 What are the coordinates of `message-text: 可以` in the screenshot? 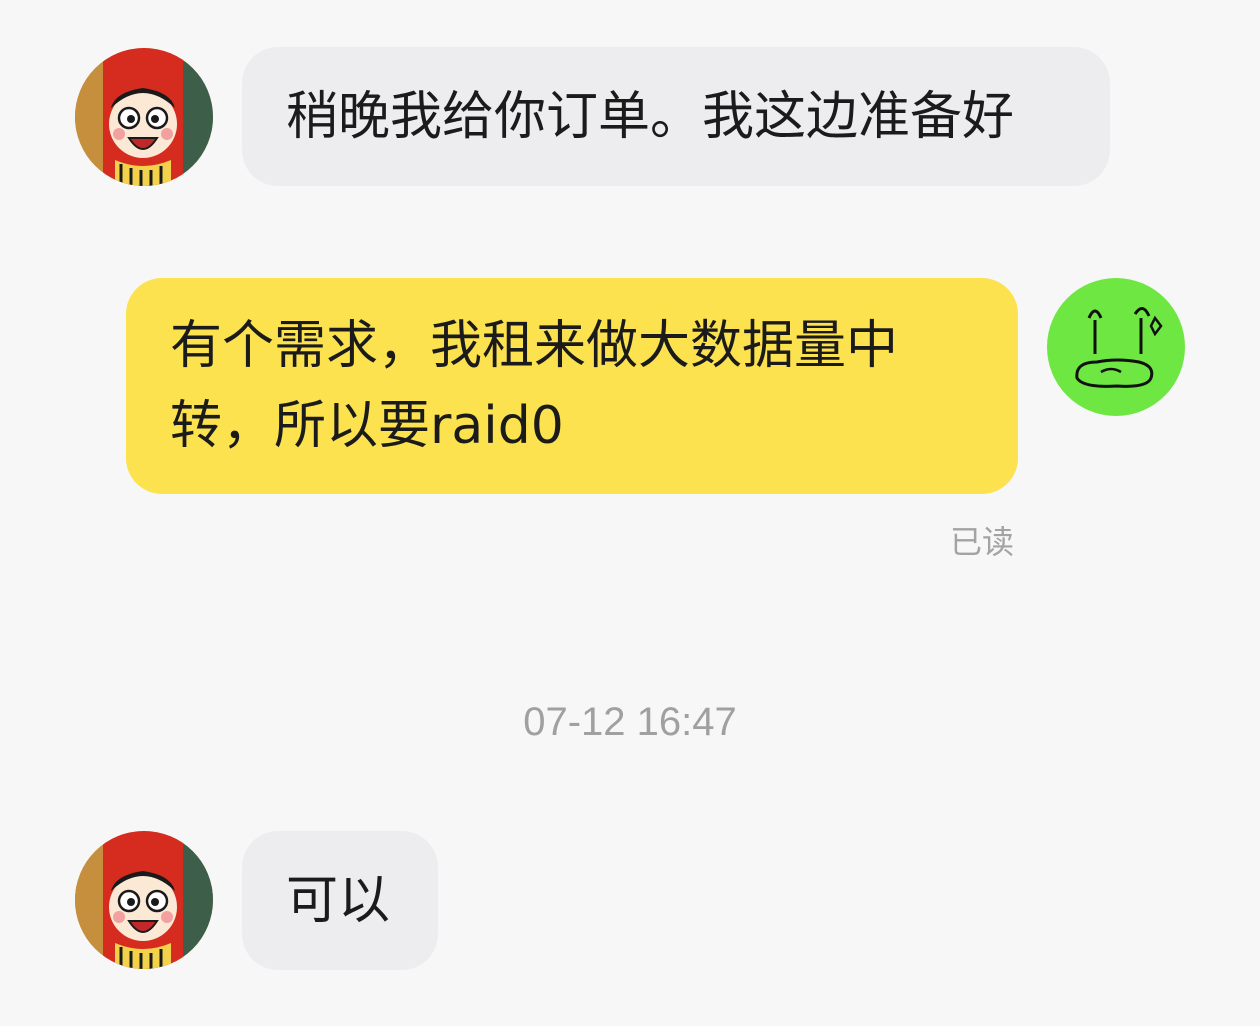 It's located at (338, 901).